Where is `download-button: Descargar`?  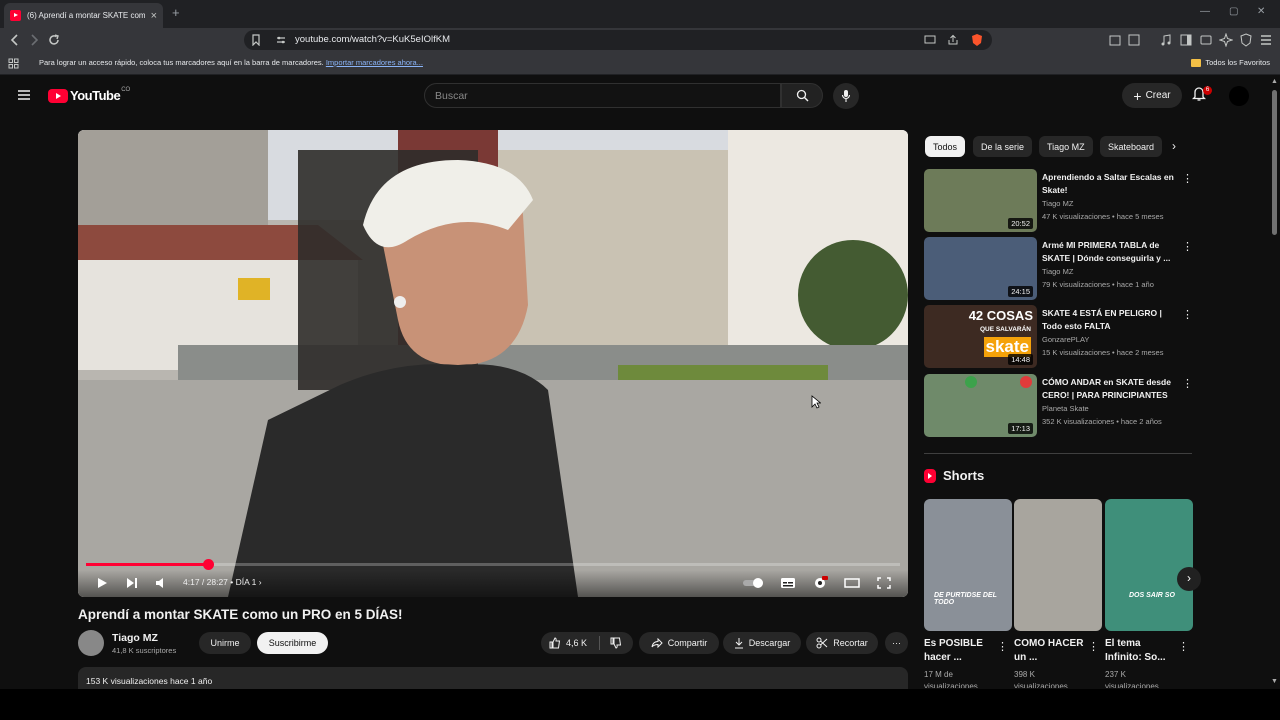 download-button: Descargar is located at coordinates (762, 643).